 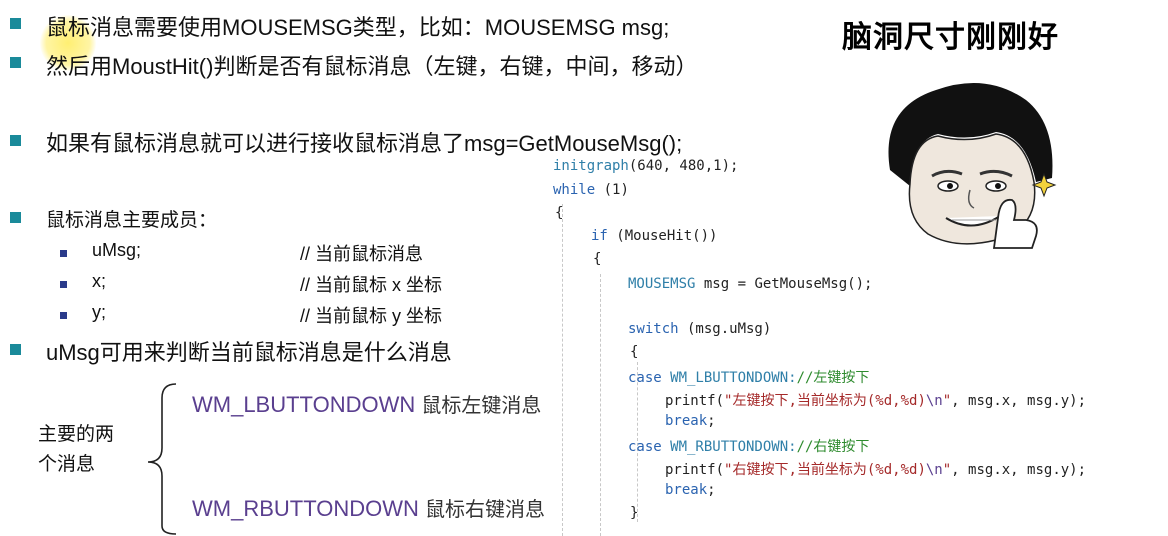 I want to click on code-text: (640, 480,1);, so click(x=683, y=166).